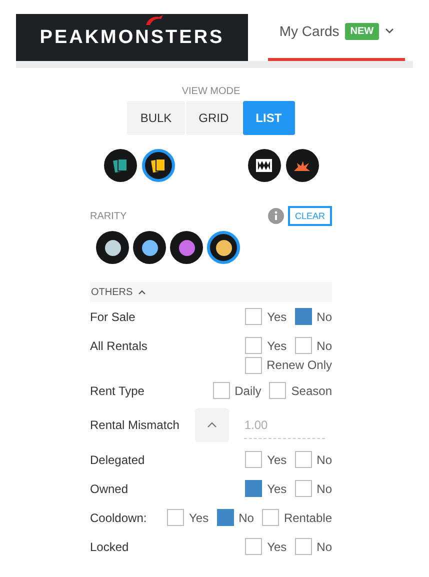  I want to click on dragon-icon, so click(154, 20).